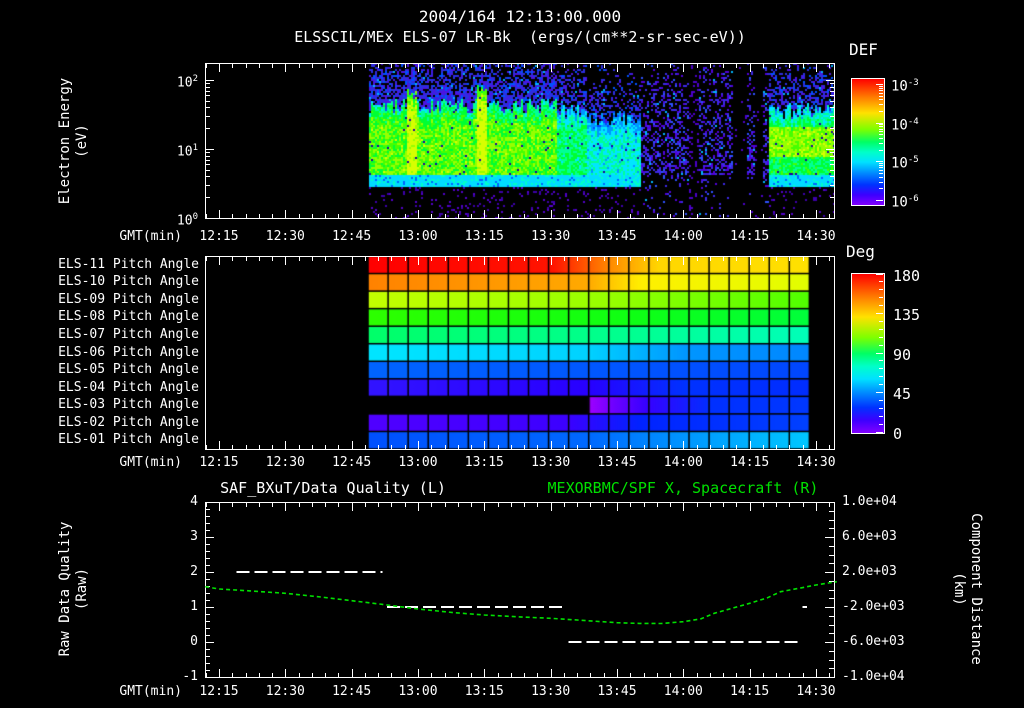 The height and width of the screenshot is (708, 1024). Describe the element at coordinates (907, 275) in the screenshot. I see `deg-tick-label: 180` at that location.